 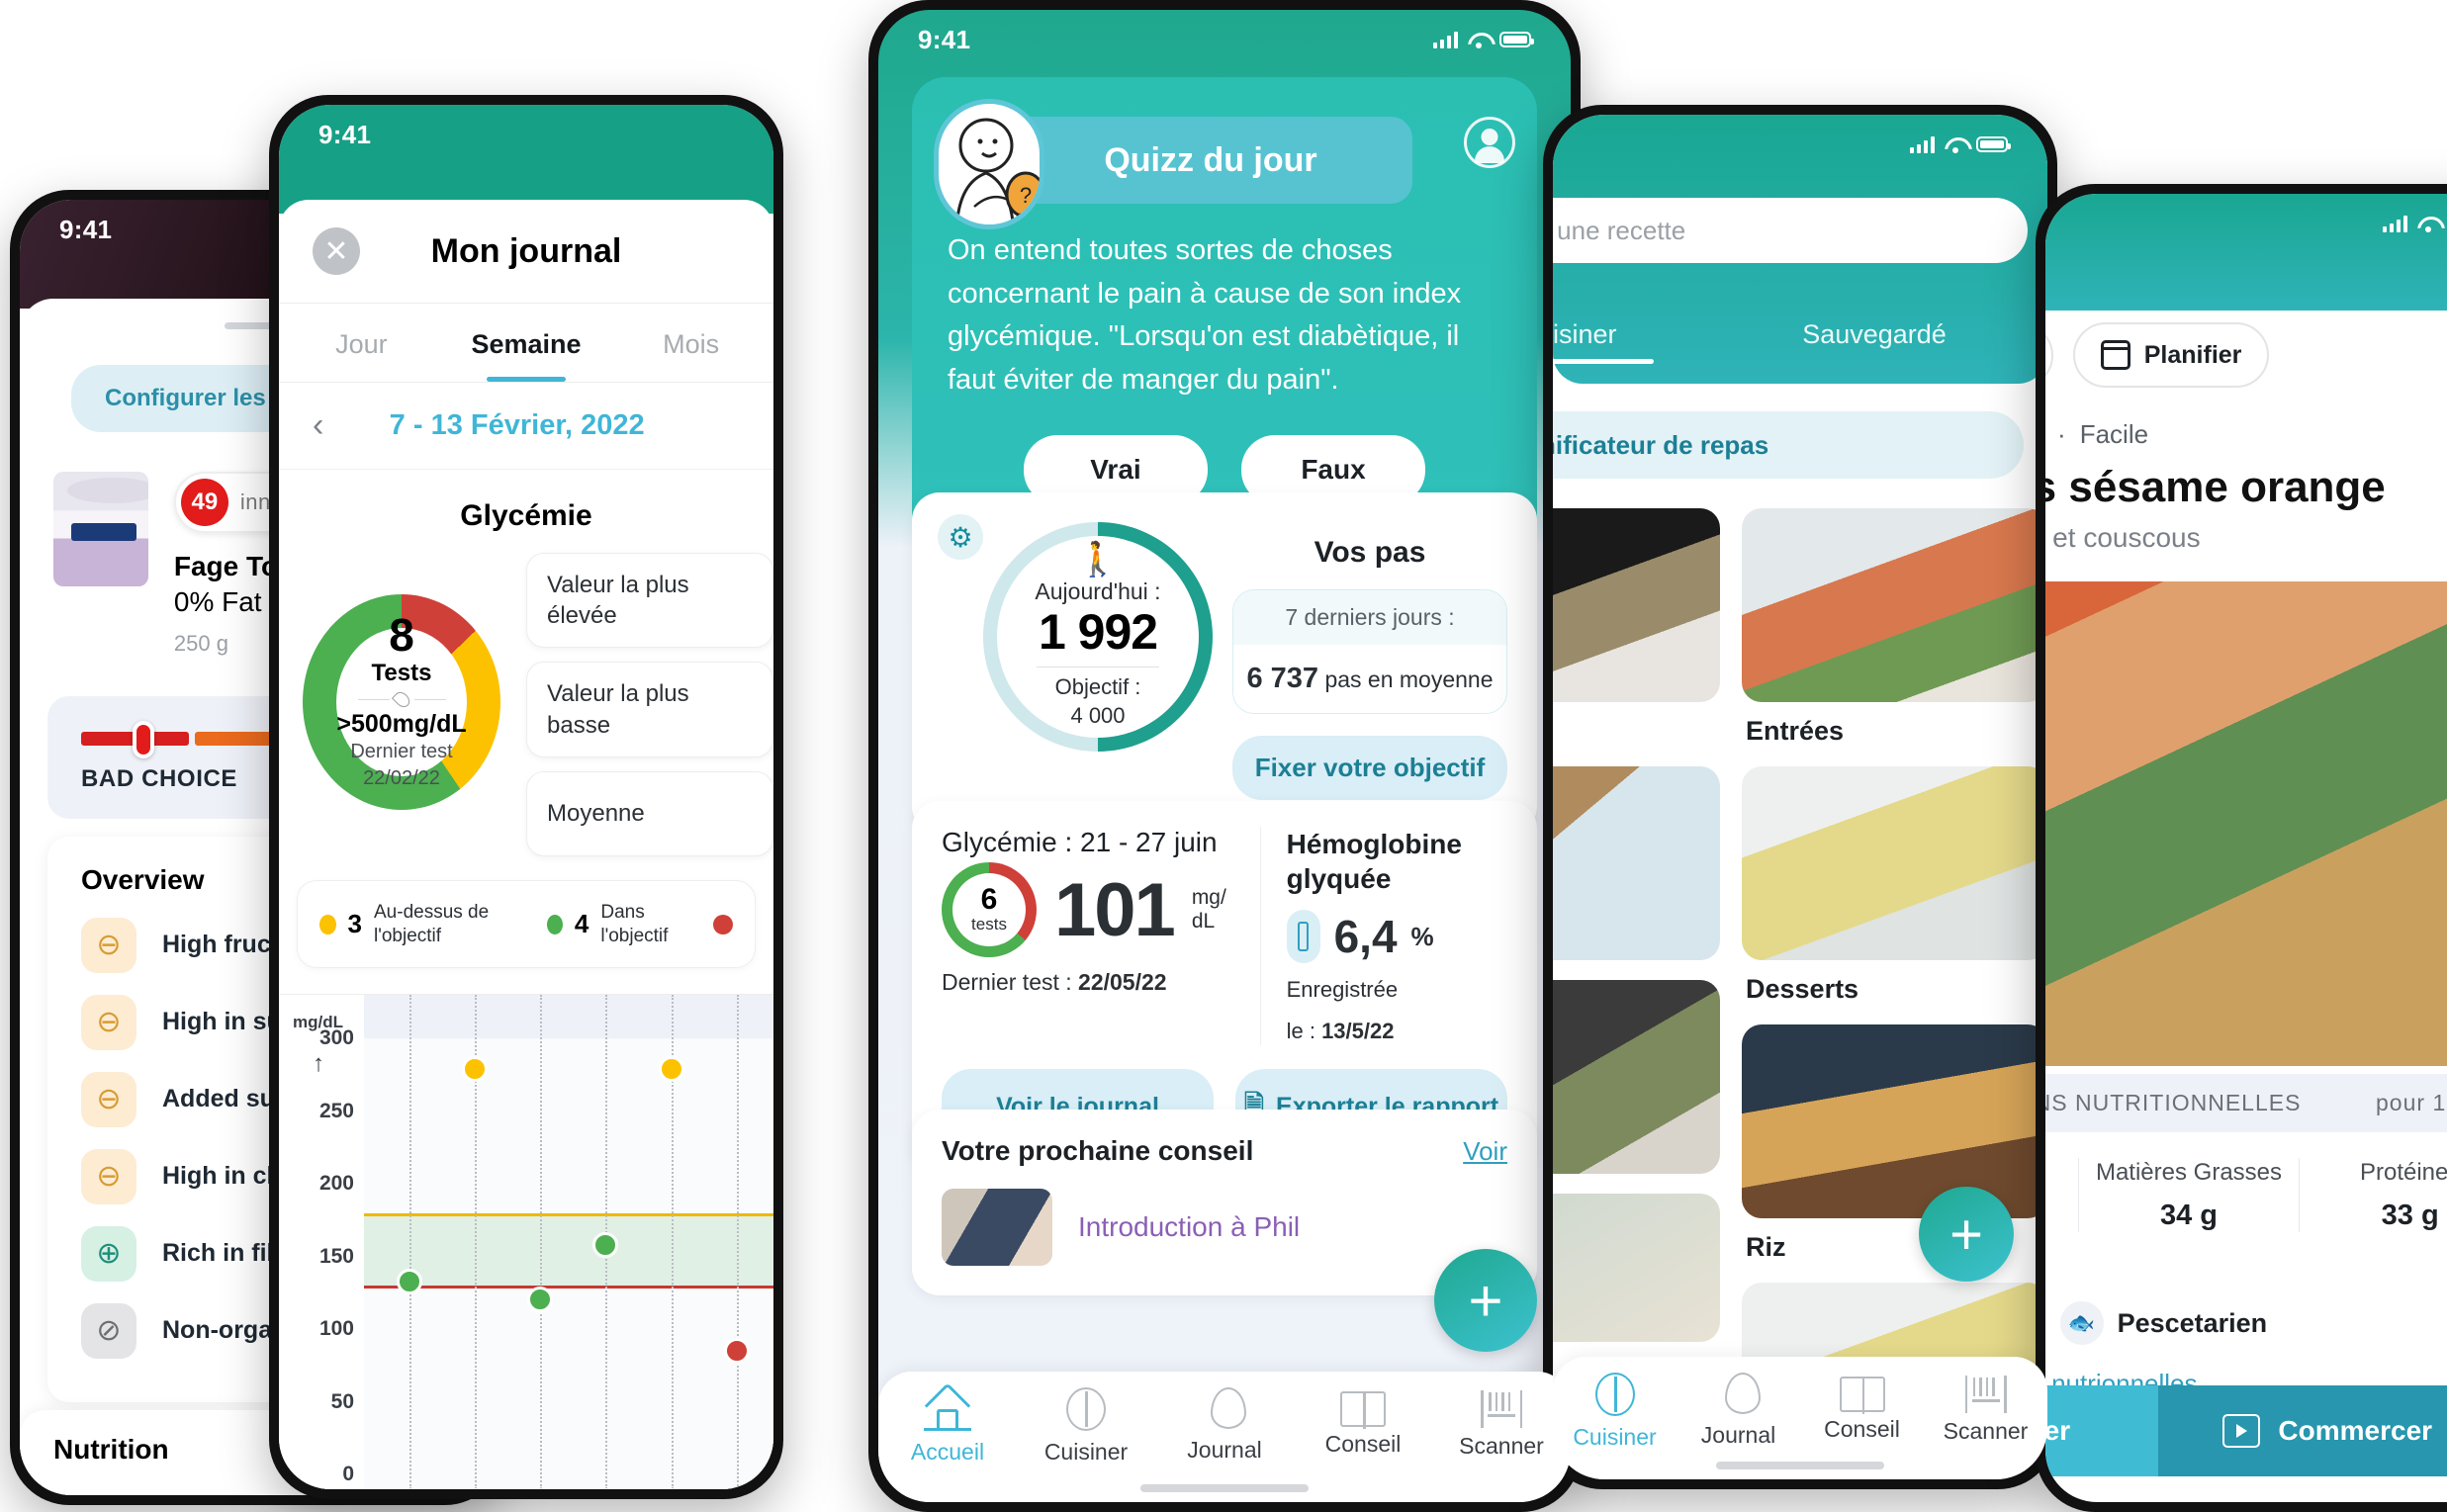 I want to click on journal-tabs: Jour Semaine Mois, so click(x=526, y=343).